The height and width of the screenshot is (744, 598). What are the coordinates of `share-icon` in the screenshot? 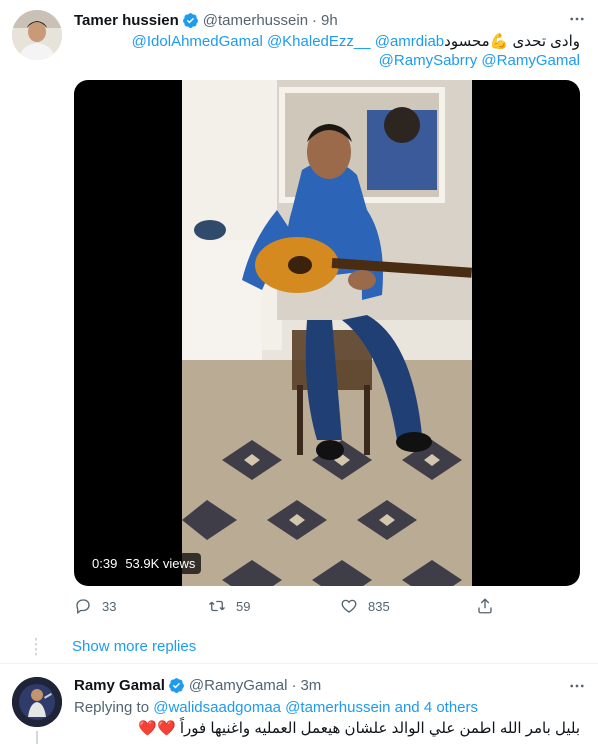 It's located at (485, 606).